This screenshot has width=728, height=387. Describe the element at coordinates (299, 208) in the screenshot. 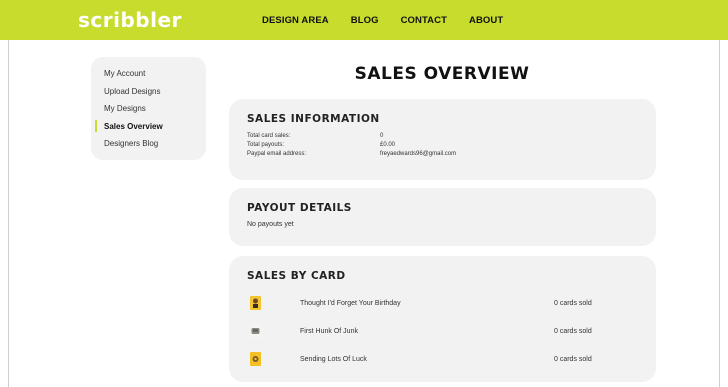

I see `payout-details-title: PAYOUT DETAILS` at that location.